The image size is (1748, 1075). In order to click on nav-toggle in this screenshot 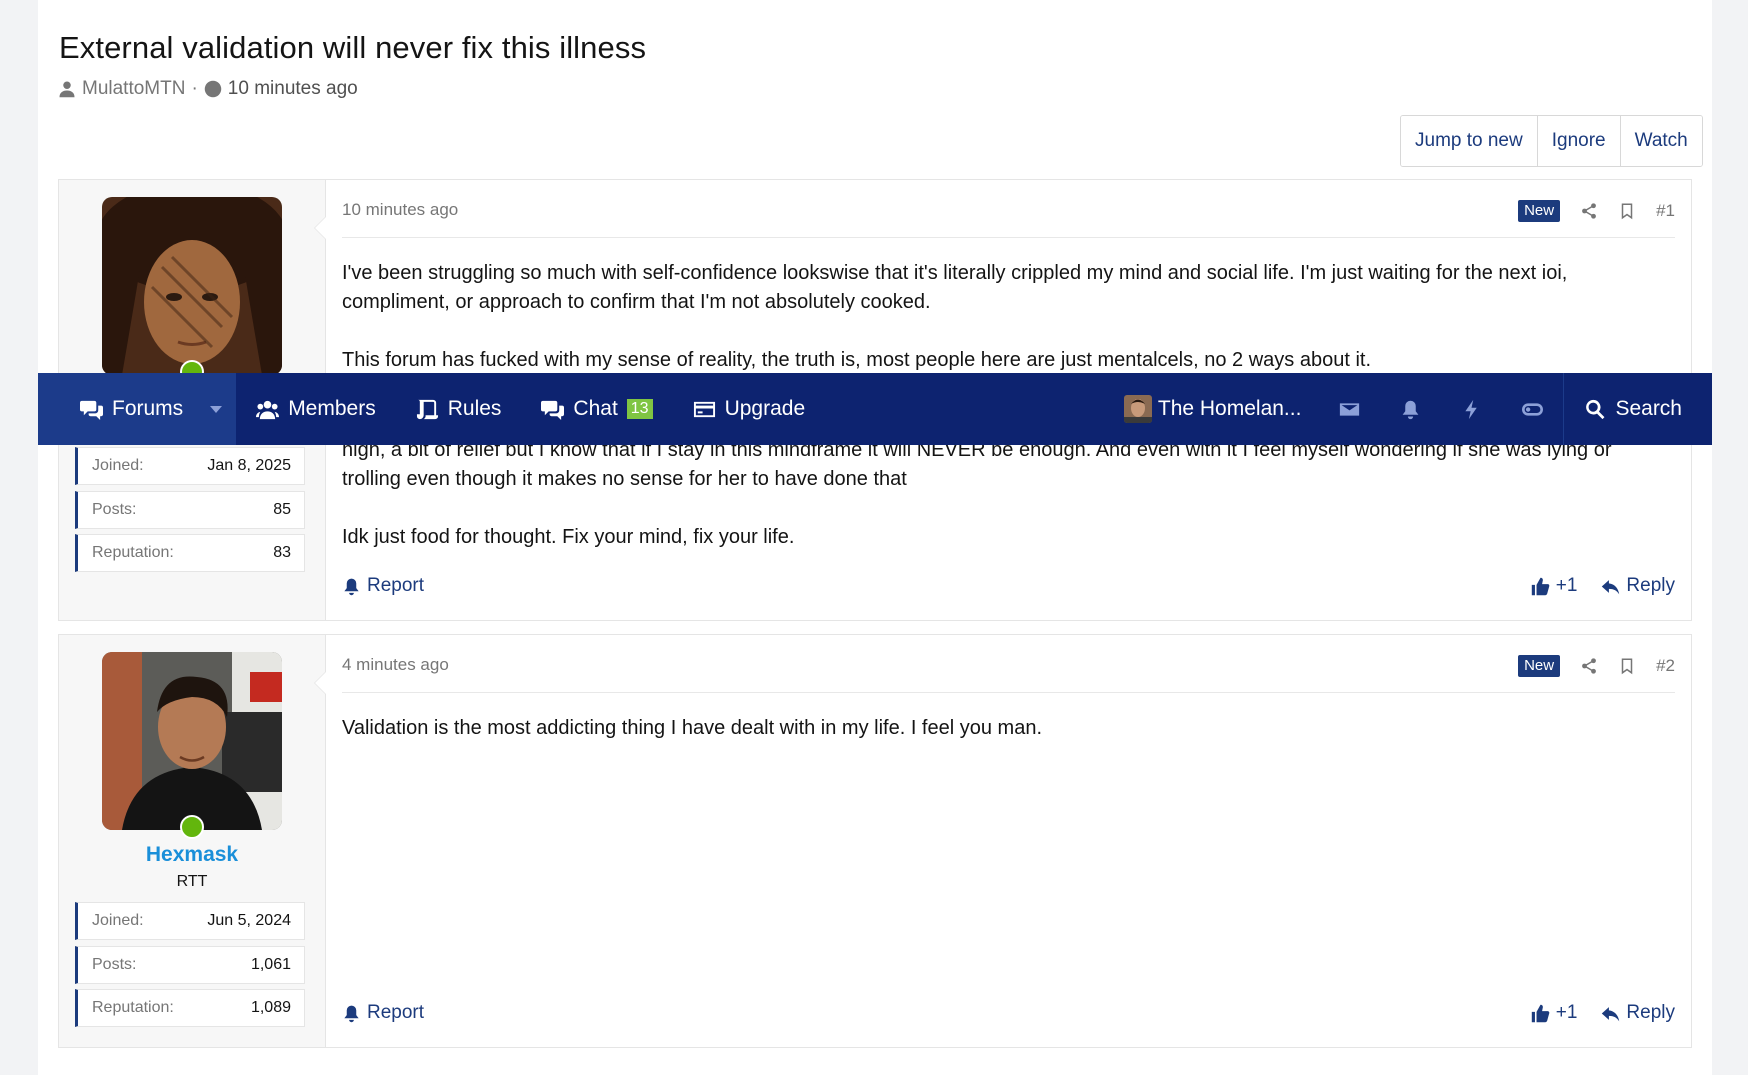, I will do `click(1532, 409)`.